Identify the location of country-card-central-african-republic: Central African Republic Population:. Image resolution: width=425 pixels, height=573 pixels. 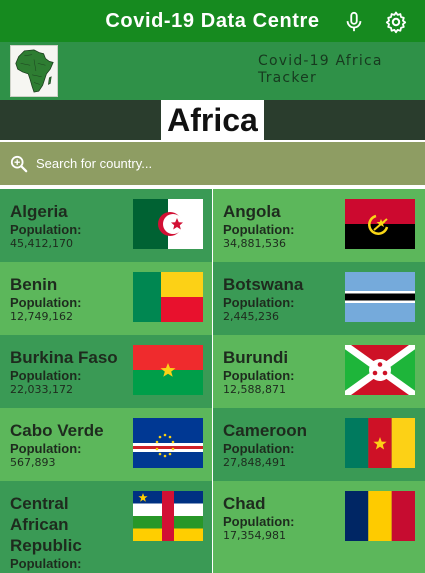
(106, 527).